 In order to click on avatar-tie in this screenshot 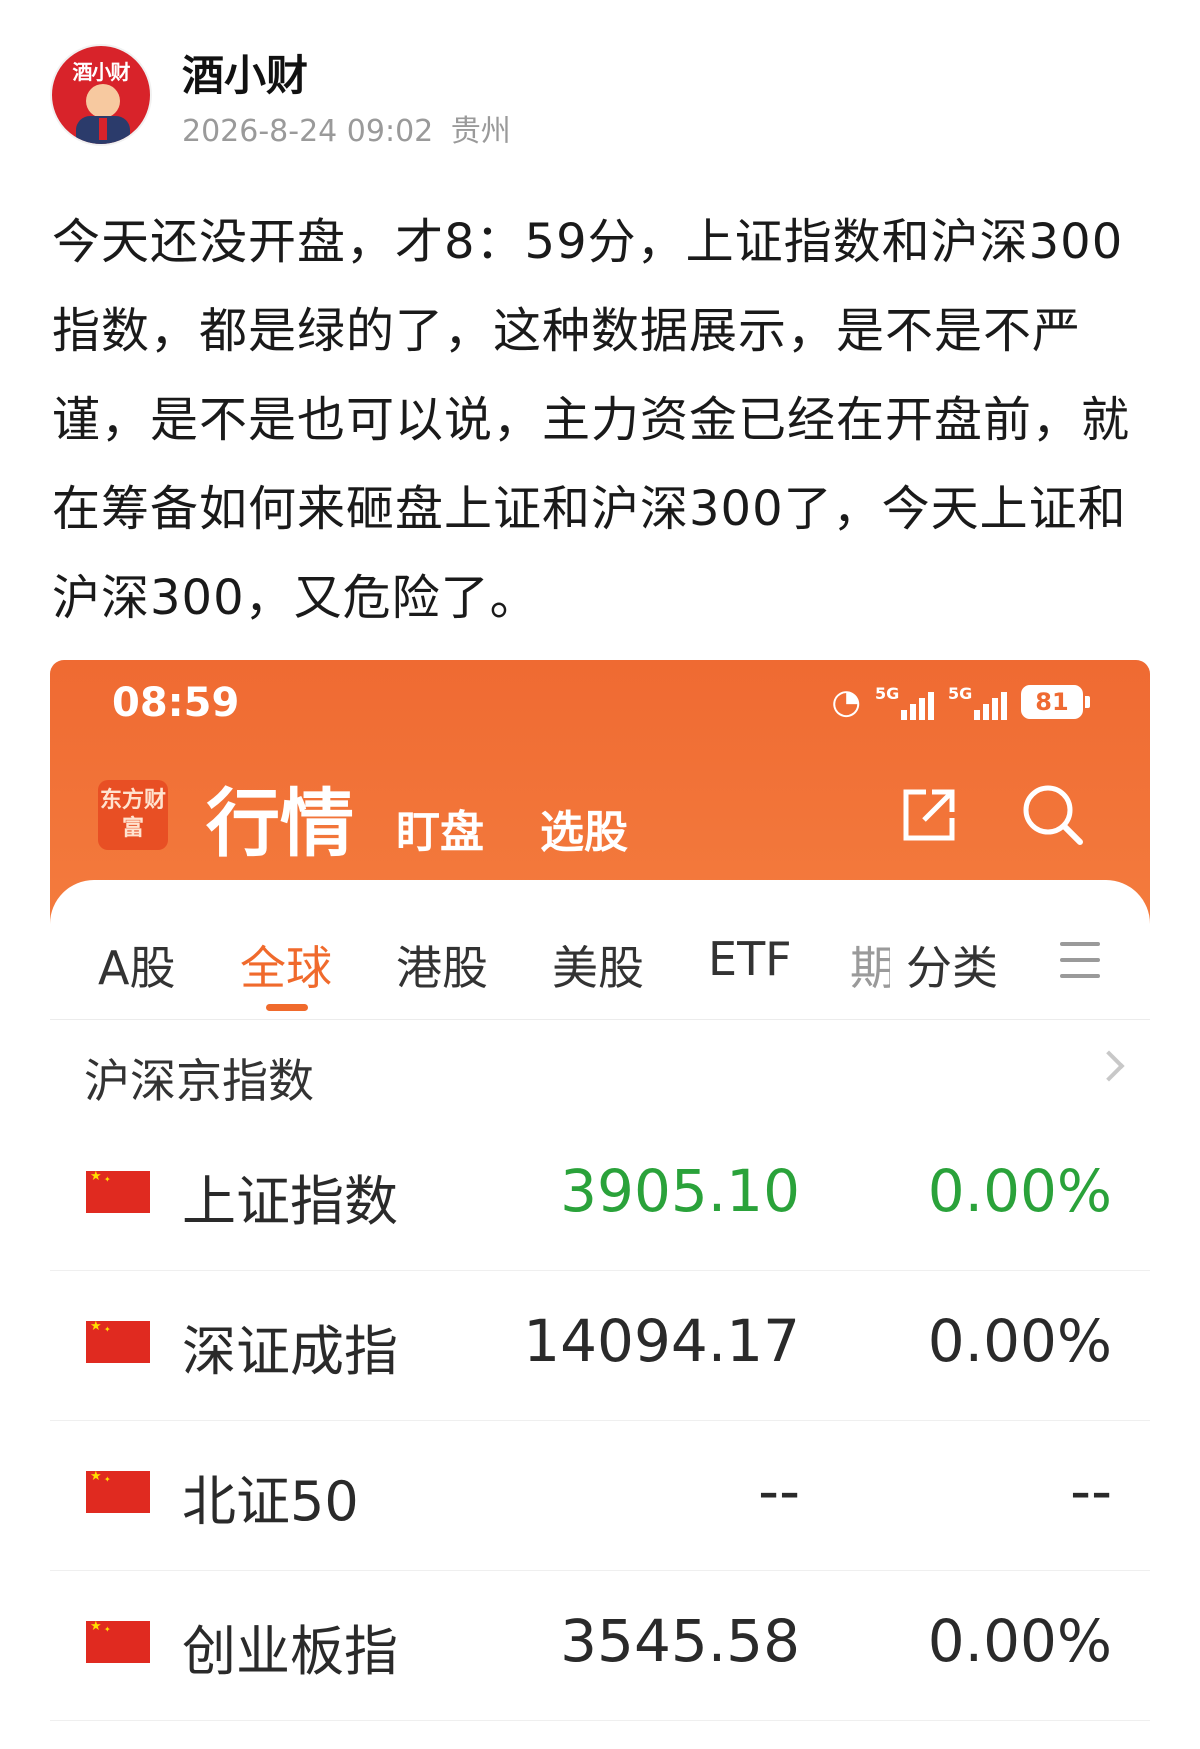, I will do `click(103, 129)`.